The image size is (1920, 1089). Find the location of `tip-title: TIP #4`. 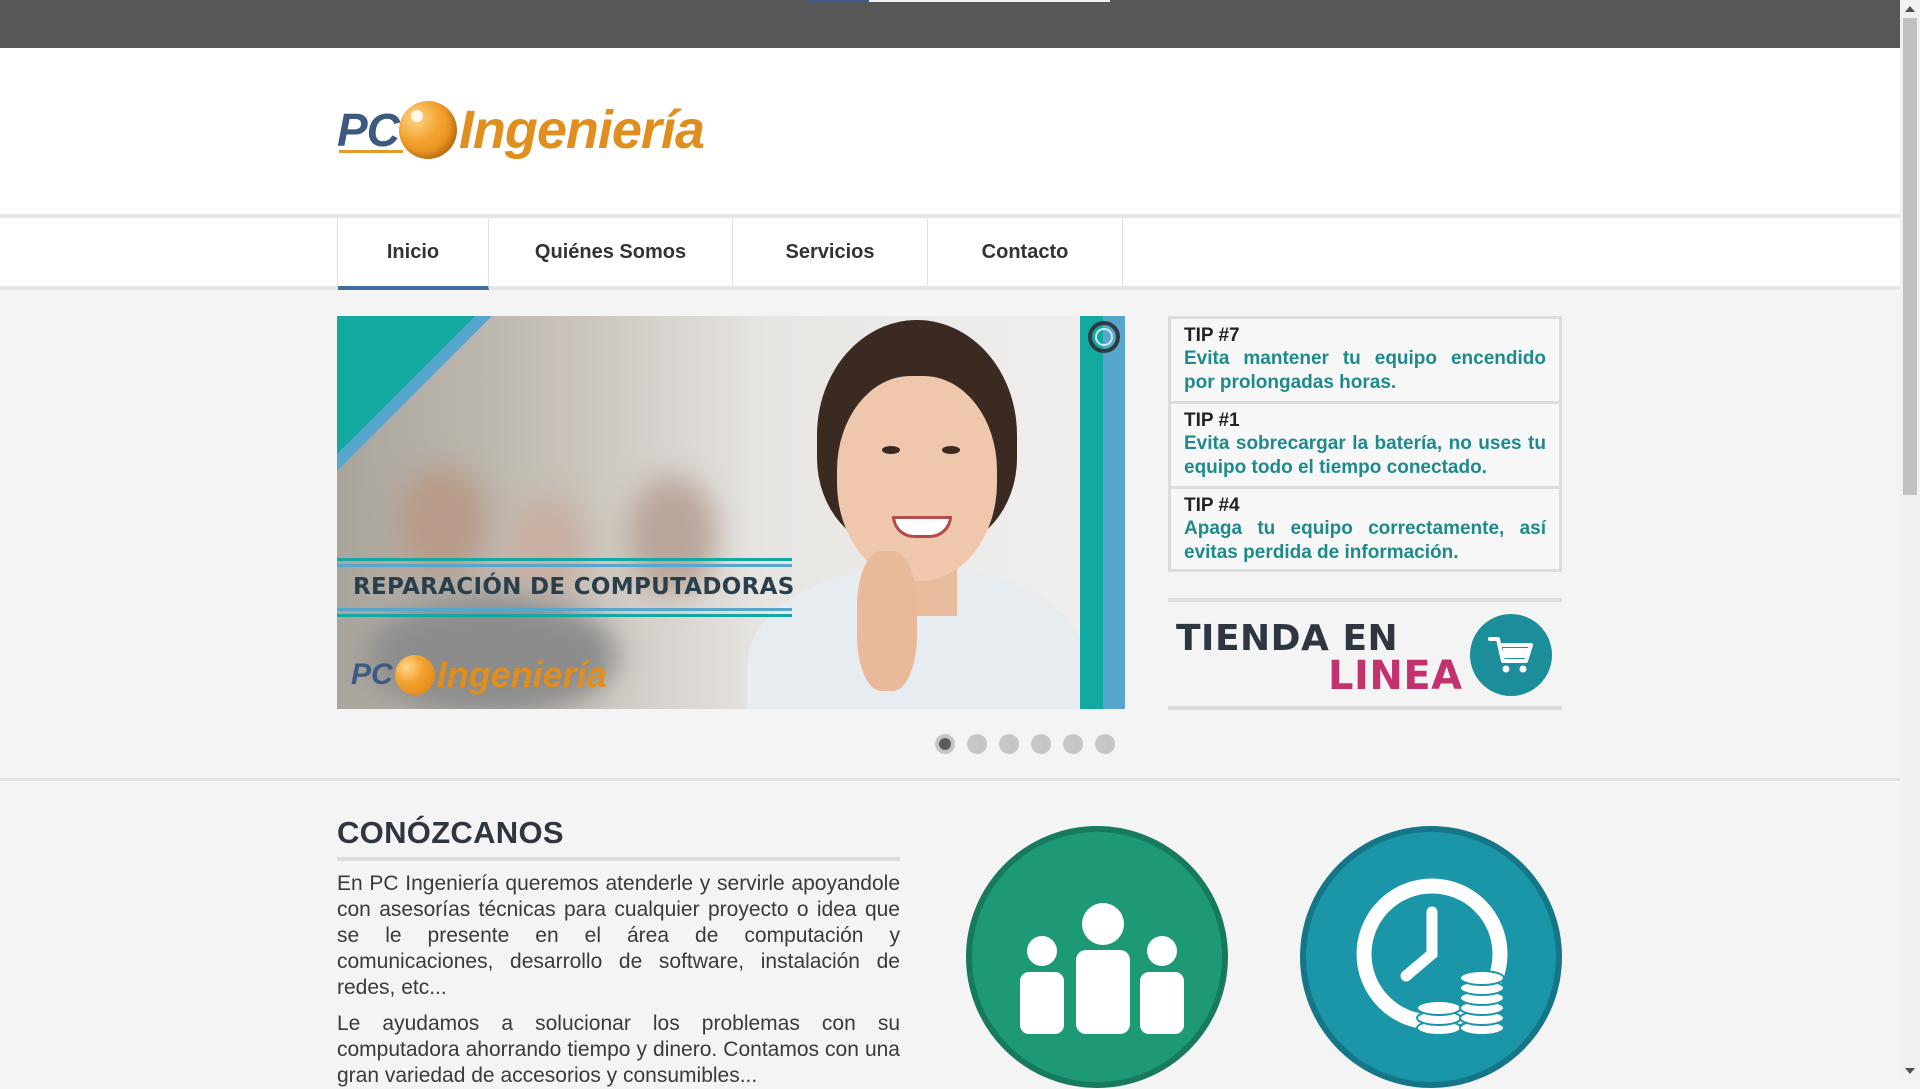

tip-title: TIP #4 is located at coordinates (1212, 505).